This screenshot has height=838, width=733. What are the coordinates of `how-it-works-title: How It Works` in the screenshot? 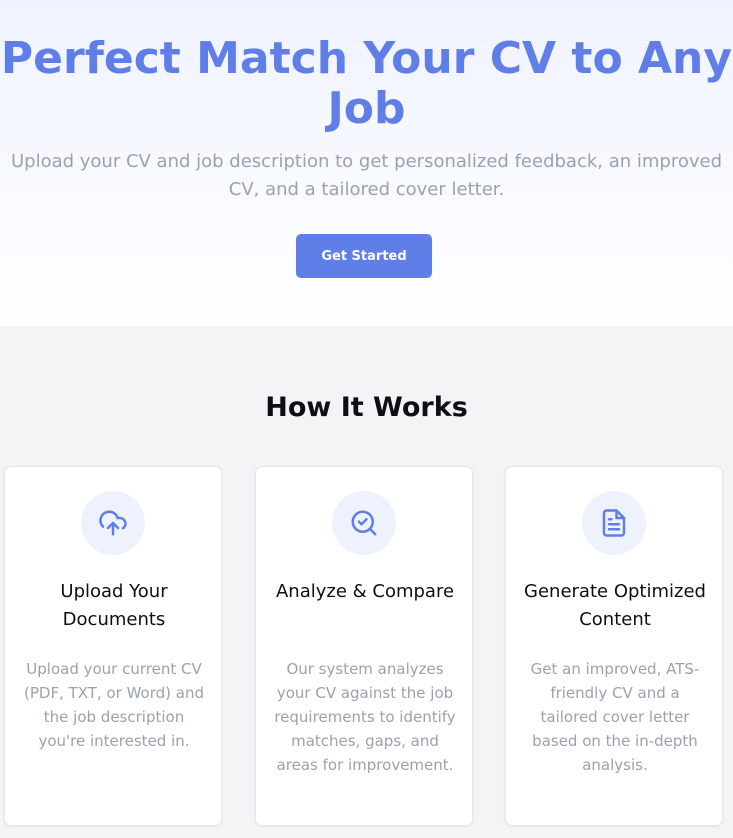 It's located at (366, 407).